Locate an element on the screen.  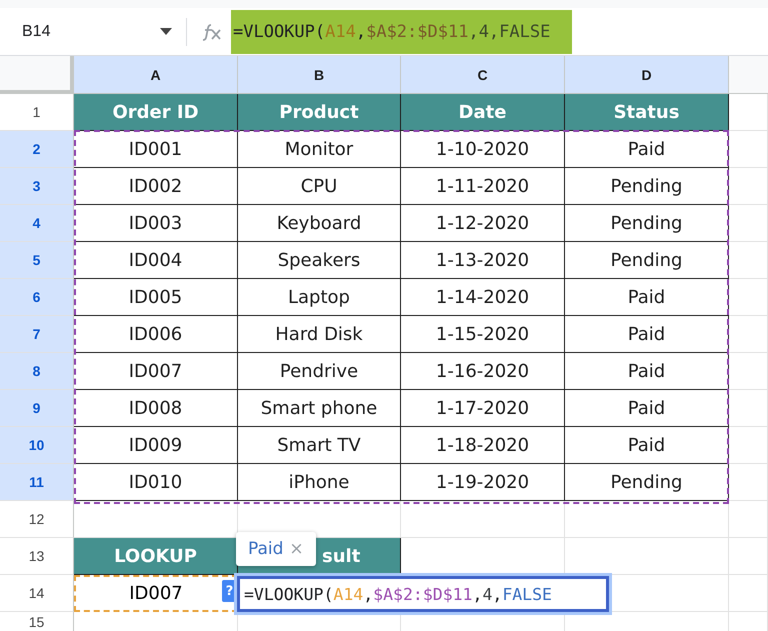
table-cell: Hard Disk is located at coordinates (319, 334).